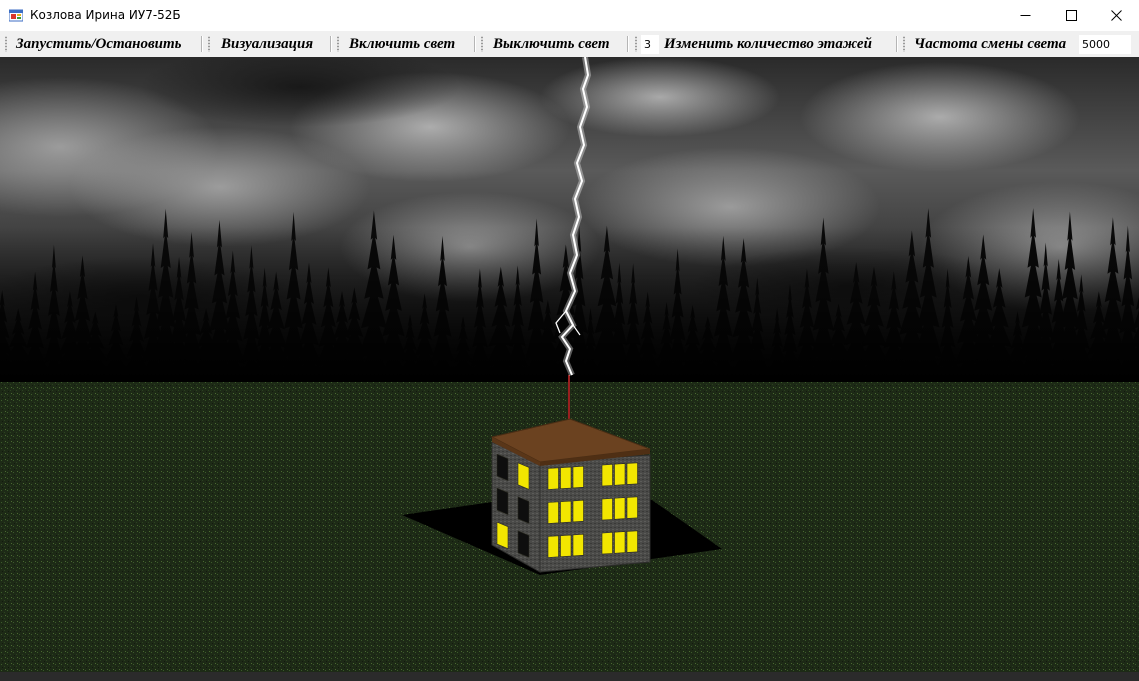 The height and width of the screenshot is (681, 1139). Describe the element at coordinates (99, 44) in the screenshot. I see `start-stop-button: Запустить/Остановить` at that location.